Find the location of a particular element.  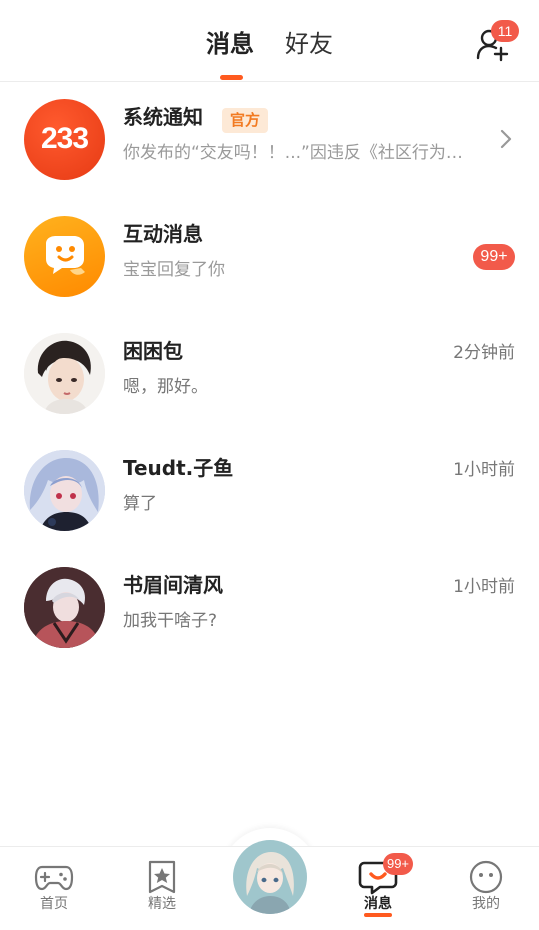

chat-bubble-icon is located at coordinates (65, 255).